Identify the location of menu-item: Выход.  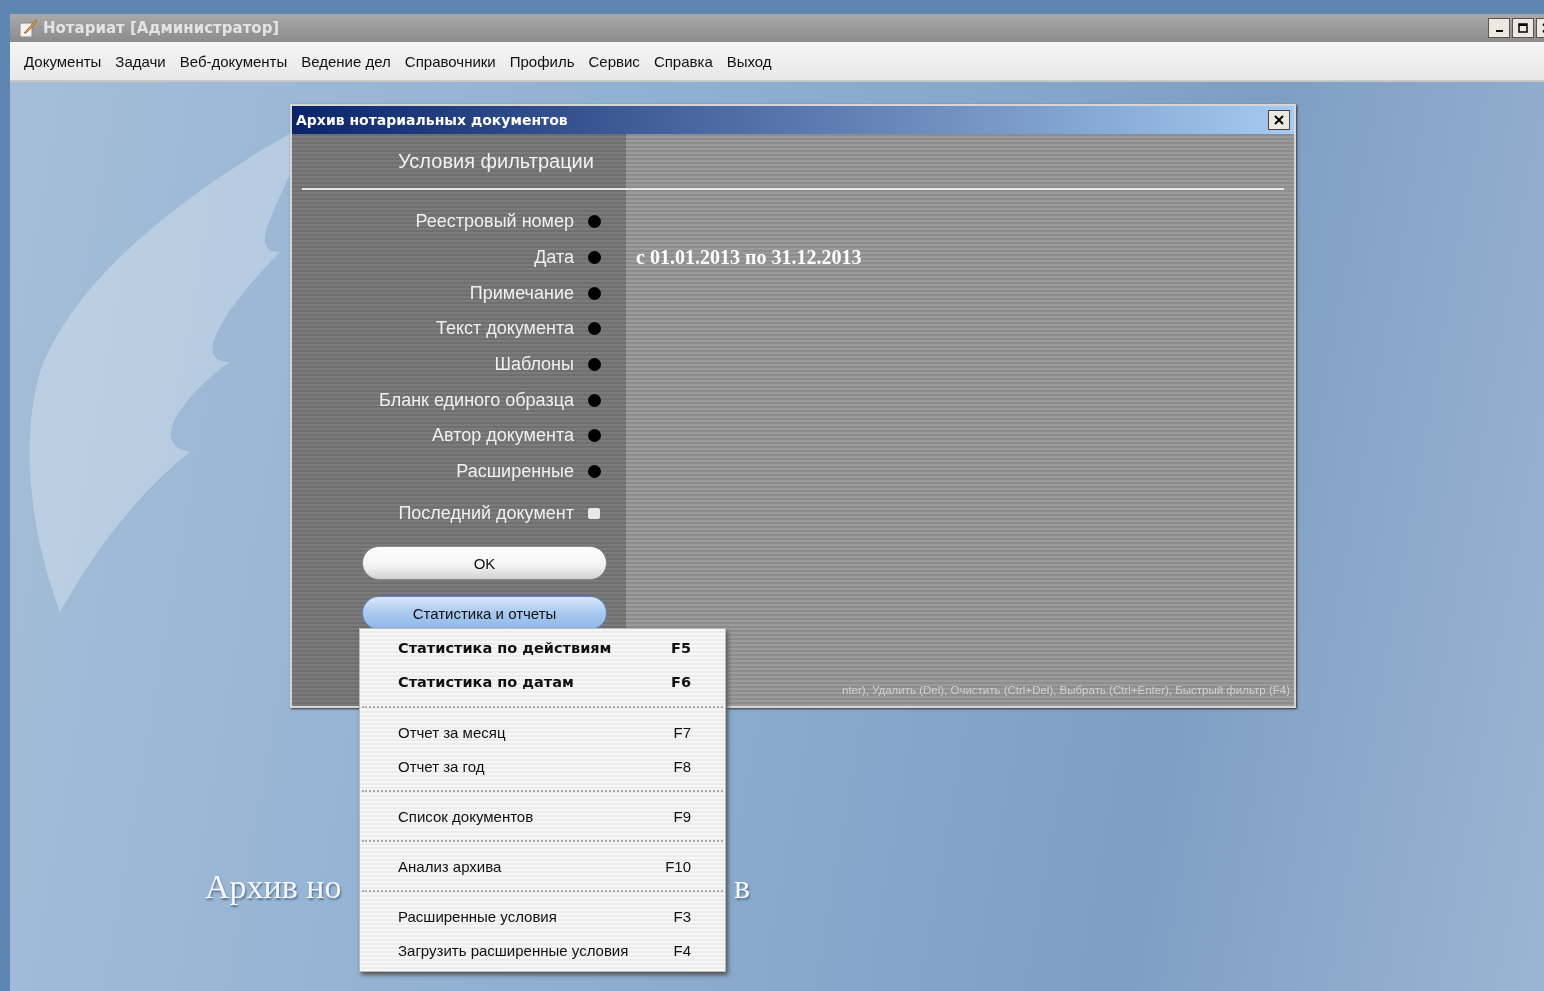
(749, 61).